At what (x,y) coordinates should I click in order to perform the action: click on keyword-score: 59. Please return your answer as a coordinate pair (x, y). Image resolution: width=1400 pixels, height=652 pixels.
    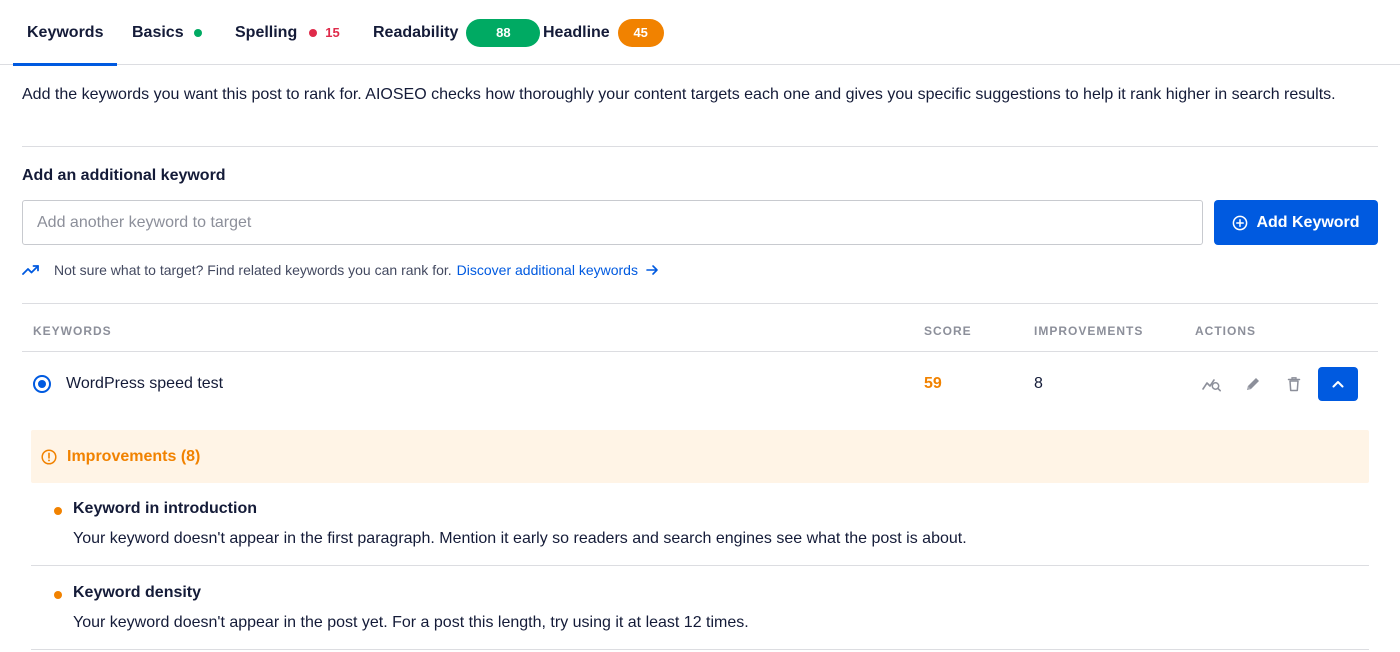
    Looking at the image, I should click on (933, 383).